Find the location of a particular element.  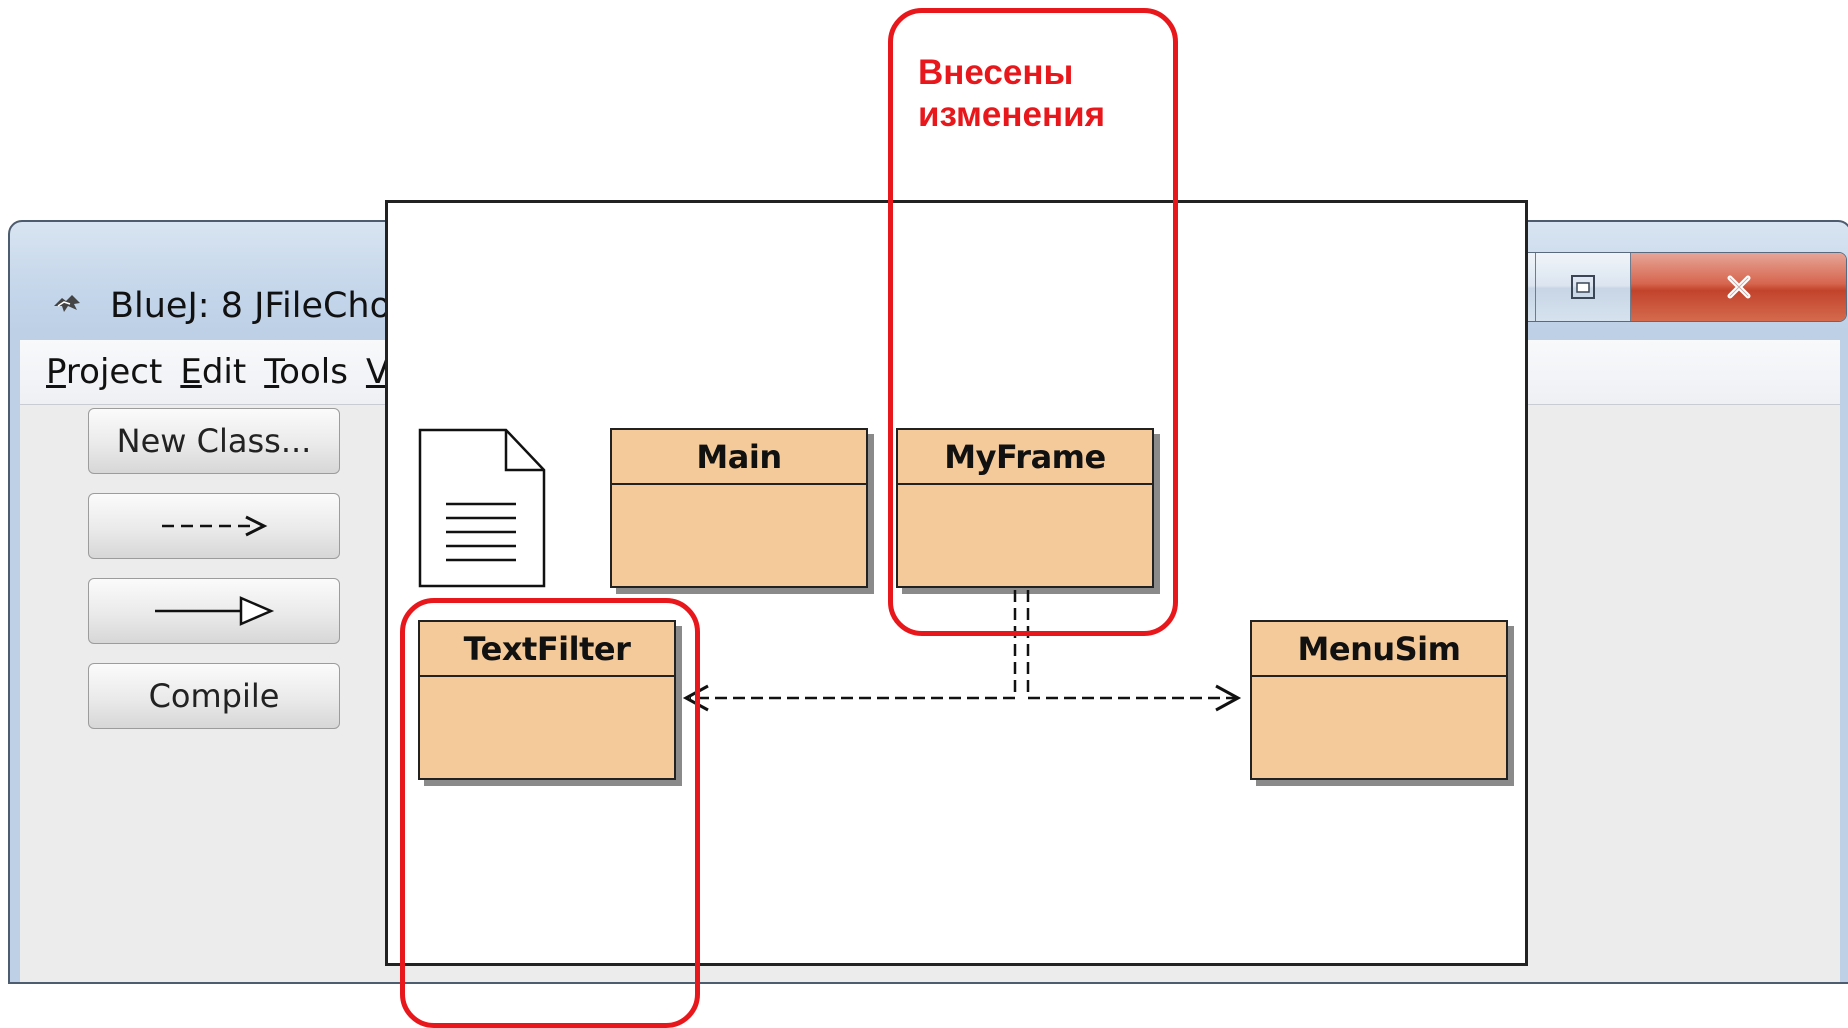

menu-edit-mnemonic: E is located at coordinates (191, 372).